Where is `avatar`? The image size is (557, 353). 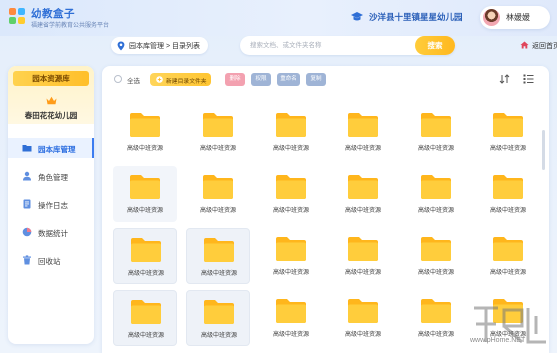 avatar is located at coordinates (491, 17).